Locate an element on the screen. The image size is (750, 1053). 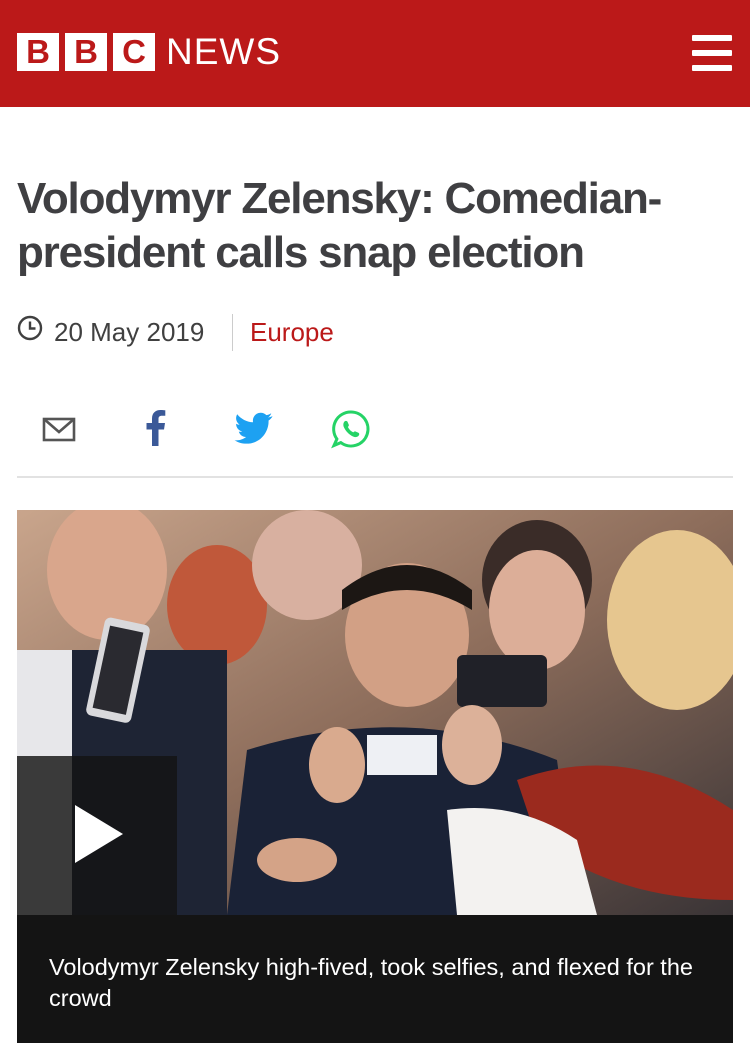
play-button is located at coordinates (97, 835).